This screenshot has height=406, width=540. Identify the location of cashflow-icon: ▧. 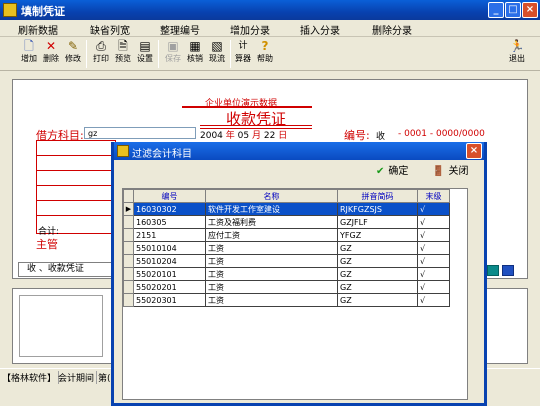
(217, 46).